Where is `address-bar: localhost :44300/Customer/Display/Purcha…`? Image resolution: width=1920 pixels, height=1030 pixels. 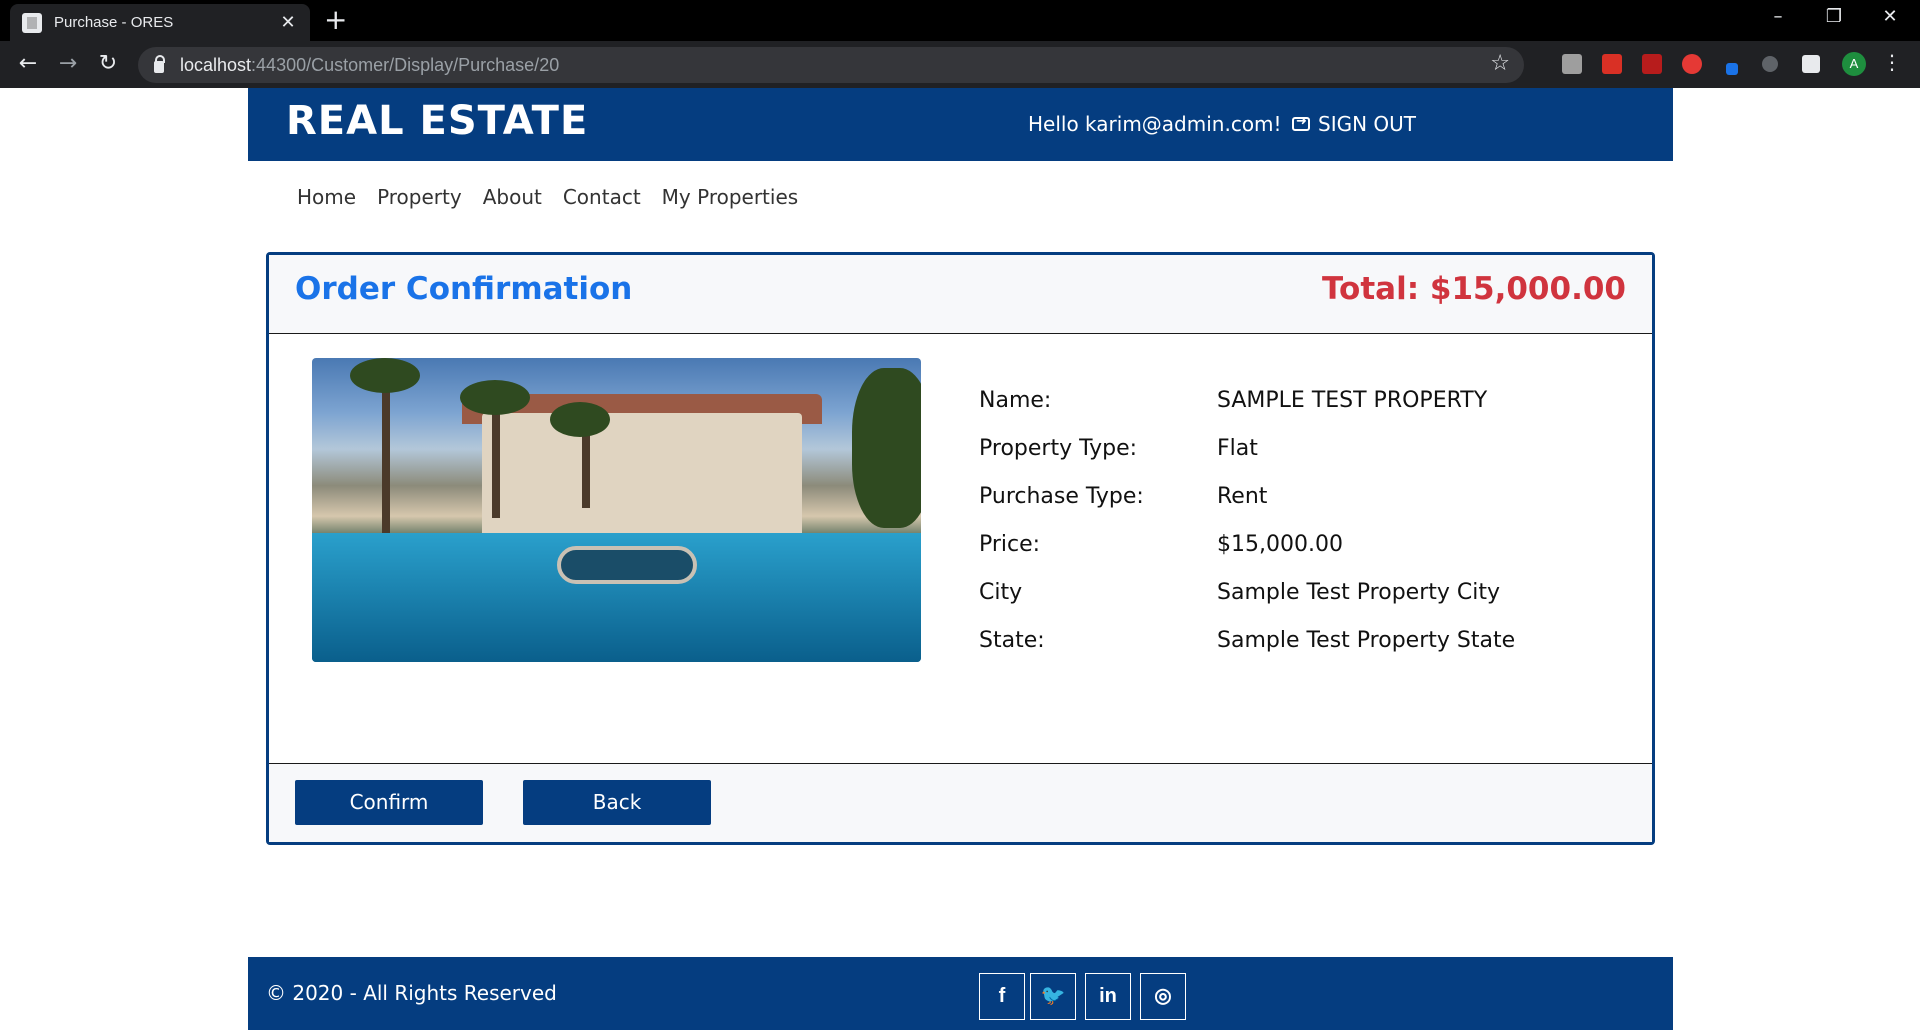
address-bar: localhost :44300/Customer/Display/Purcha… is located at coordinates (831, 65).